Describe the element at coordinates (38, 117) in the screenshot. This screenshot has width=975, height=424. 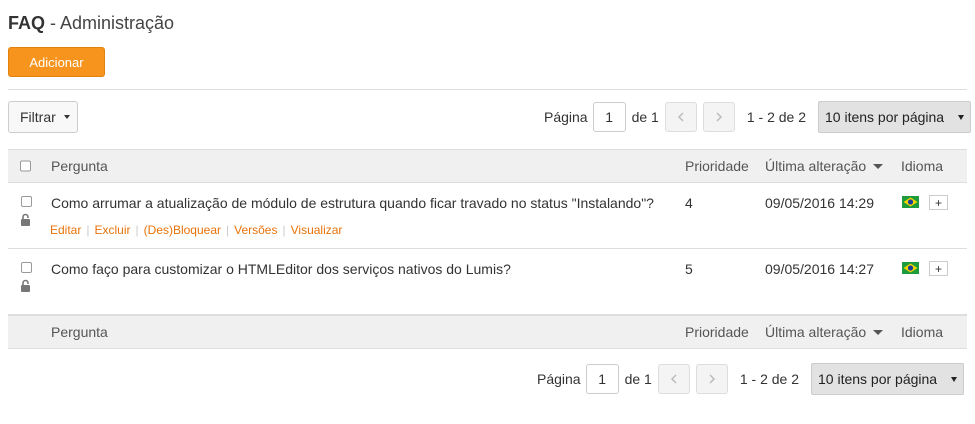
I see `filter-label: Filtrar` at that location.